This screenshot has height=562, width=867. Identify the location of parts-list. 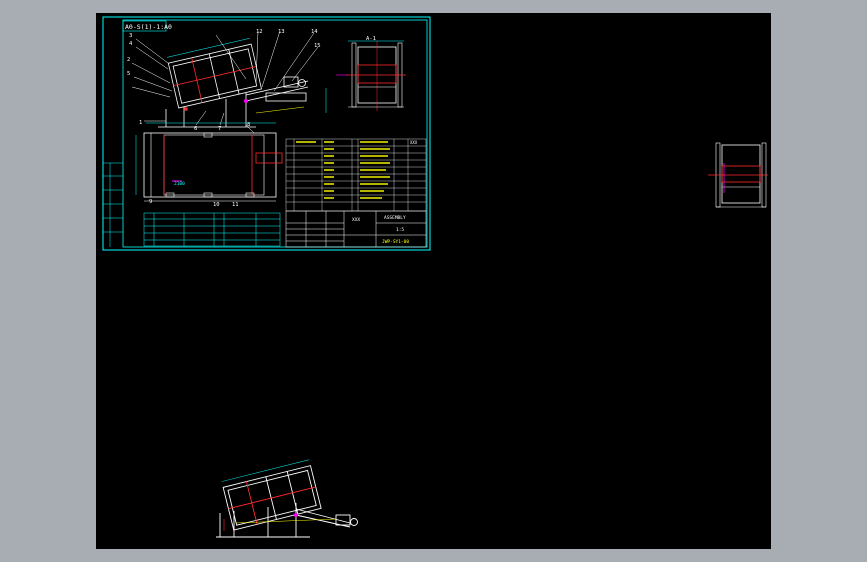
(356, 175).